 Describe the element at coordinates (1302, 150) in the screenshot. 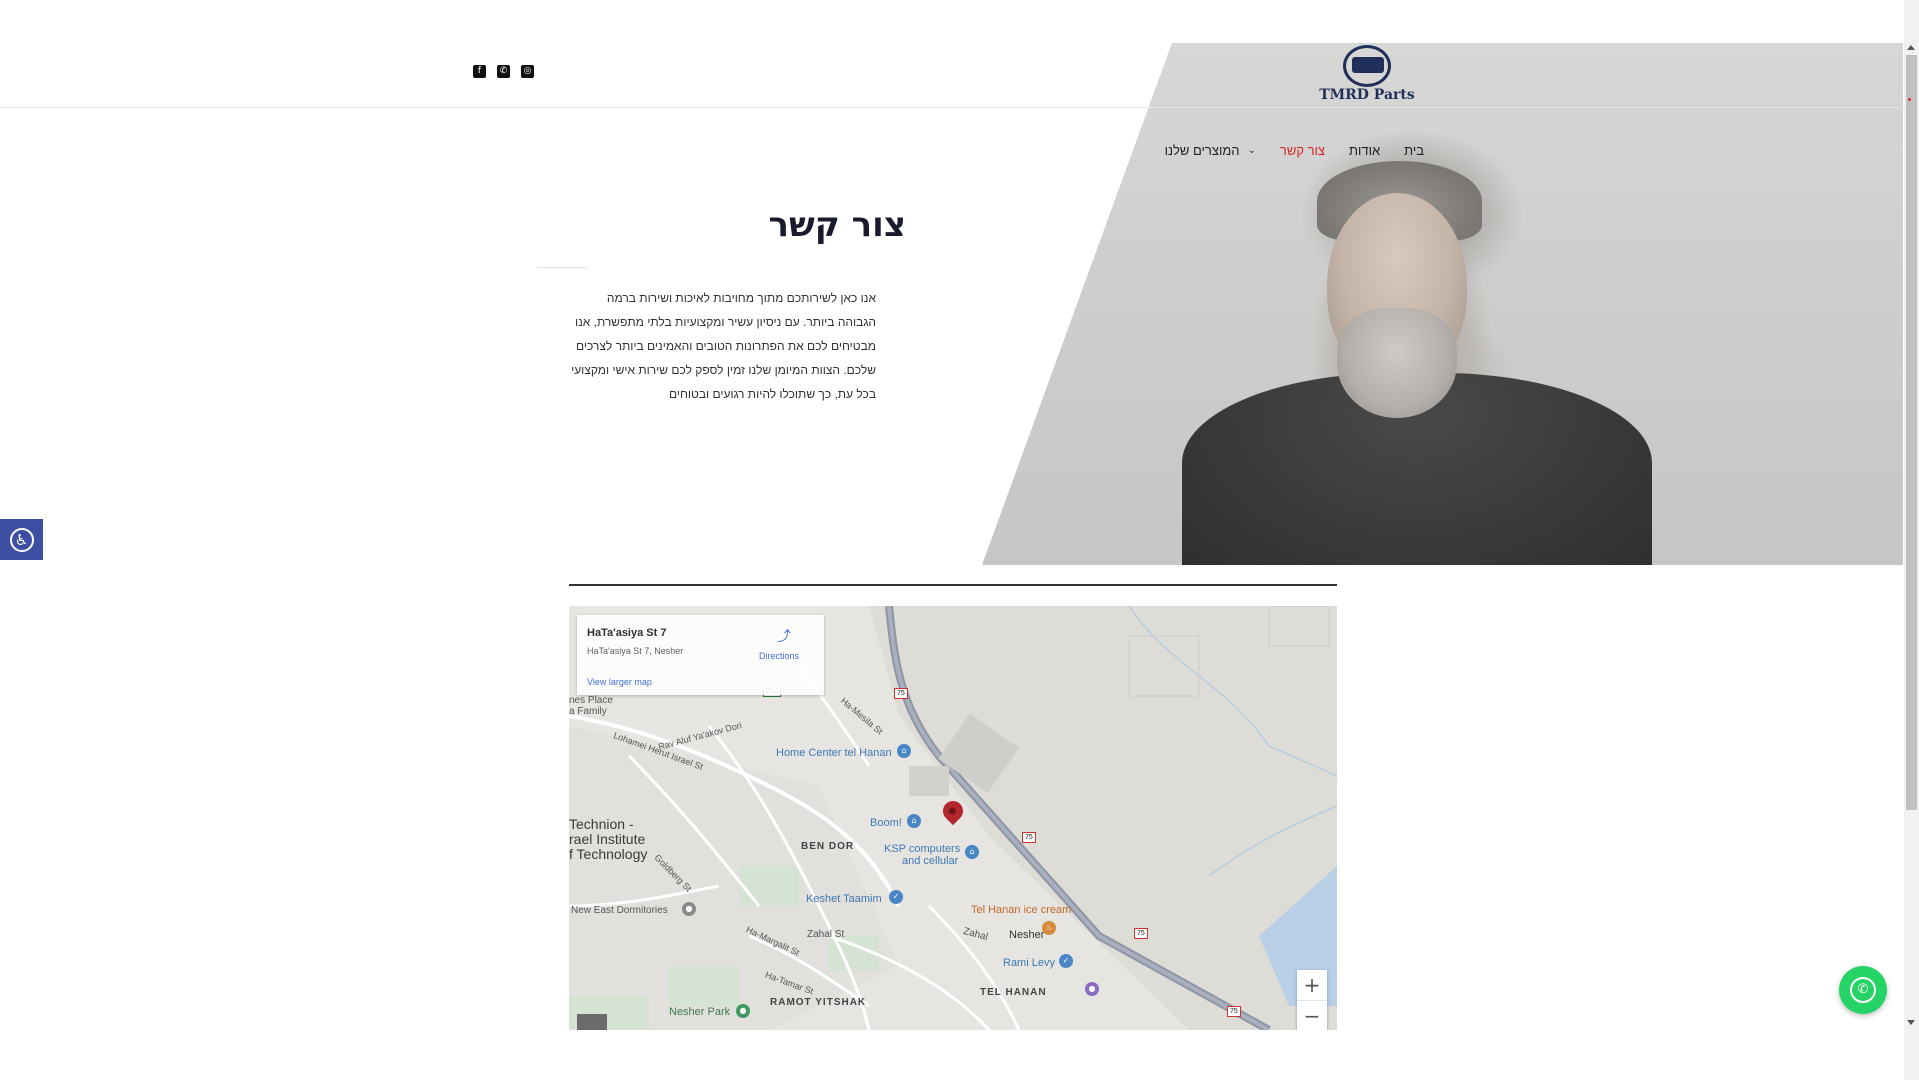

I see `nav-item-contact: צור קשר` at that location.